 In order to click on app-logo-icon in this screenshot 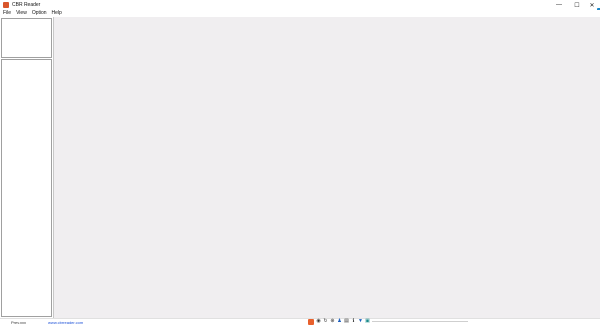, I will do `click(311, 321)`.